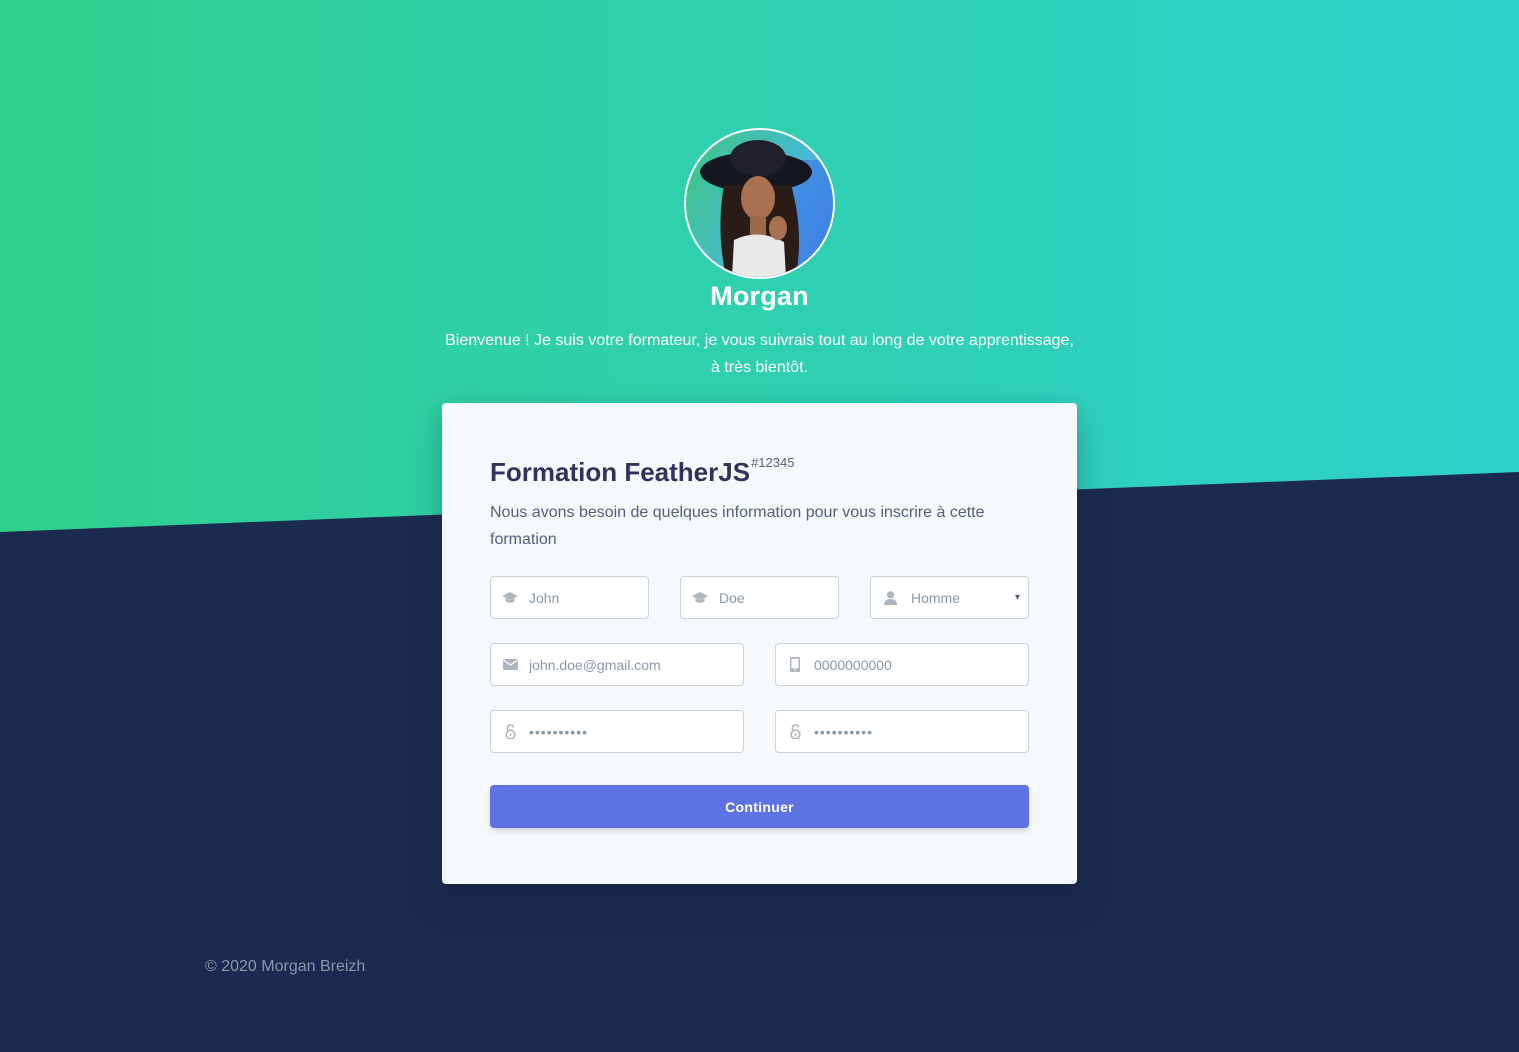 Image resolution: width=1519 pixels, height=1052 pixels. What do you see at coordinates (759, 203) in the screenshot?
I see `avatar` at bounding box center [759, 203].